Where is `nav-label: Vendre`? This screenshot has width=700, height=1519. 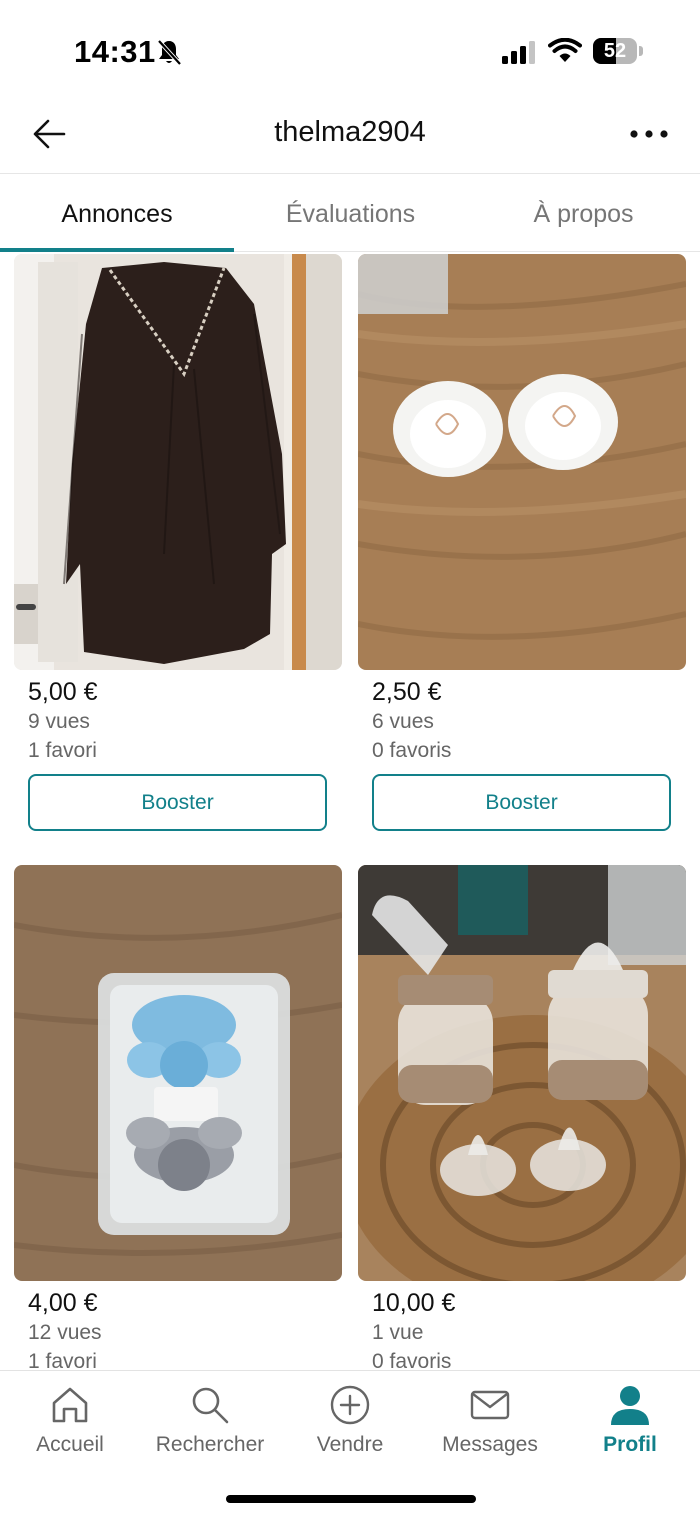
nav-label: Vendre is located at coordinates (350, 1444).